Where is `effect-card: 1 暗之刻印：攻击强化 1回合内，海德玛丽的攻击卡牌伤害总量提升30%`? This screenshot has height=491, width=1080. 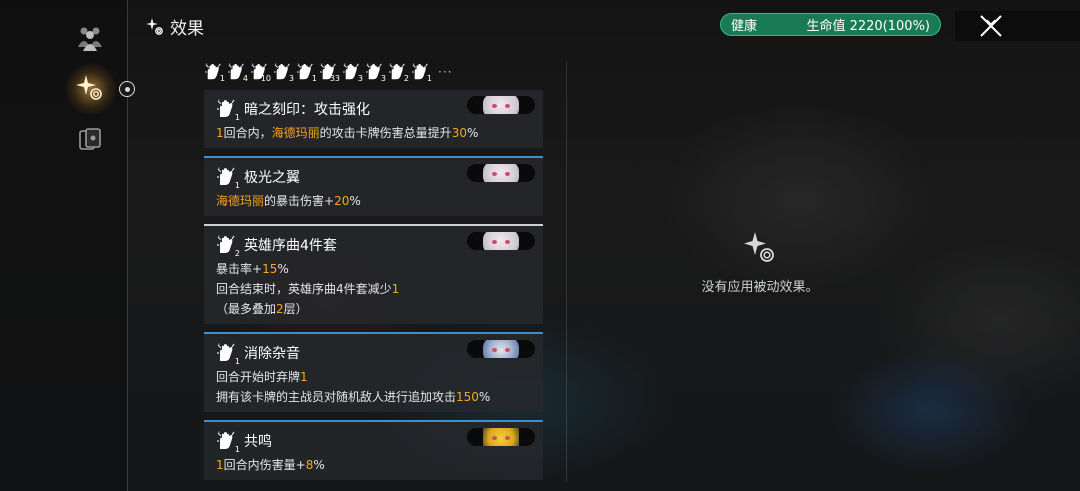 effect-card: 1 暗之刻印：攻击强化 1回合内，海德玛丽的攻击卡牌伤害总量提升30% is located at coordinates (373, 119).